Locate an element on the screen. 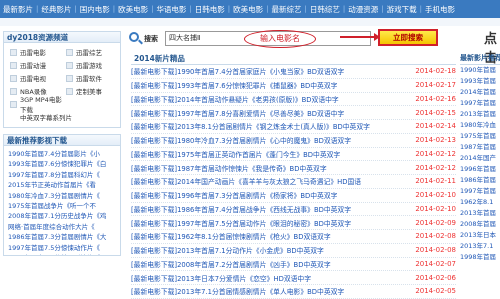 The image size is (500, 299). movie-link: [最新电影下载]2008年首届7.2分首届剧情片《凶手》BD中英双字 is located at coordinates (260, 264).